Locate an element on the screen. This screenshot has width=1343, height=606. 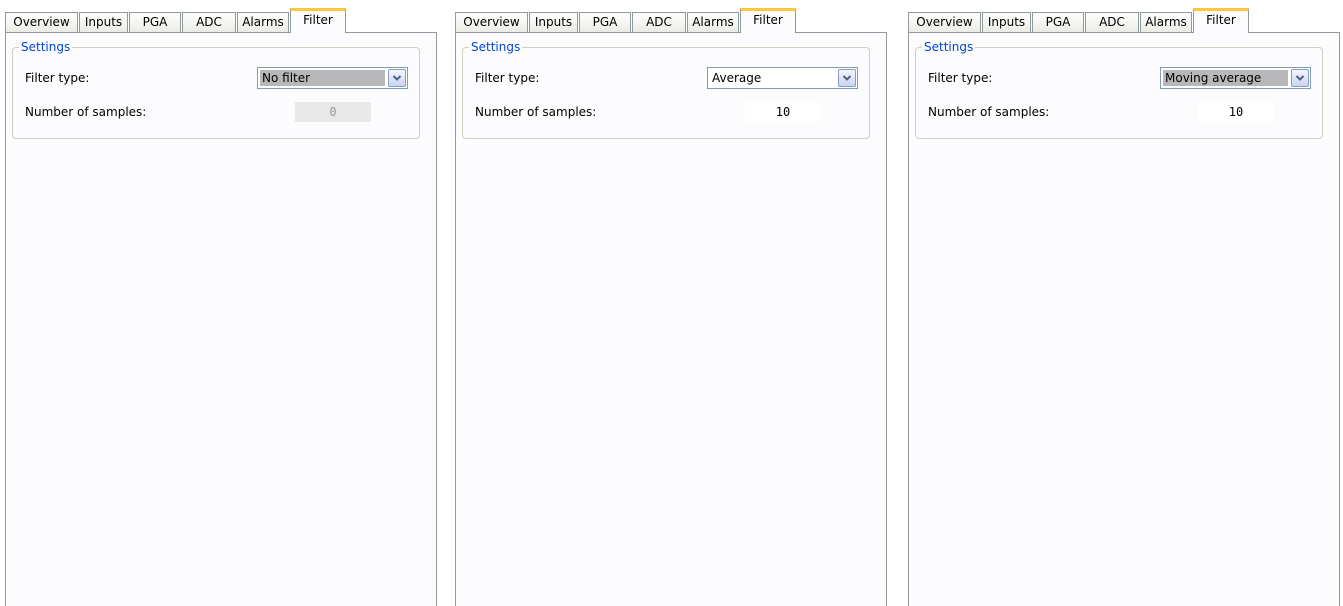
filter-type-value: Average is located at coordinates (737, 78).